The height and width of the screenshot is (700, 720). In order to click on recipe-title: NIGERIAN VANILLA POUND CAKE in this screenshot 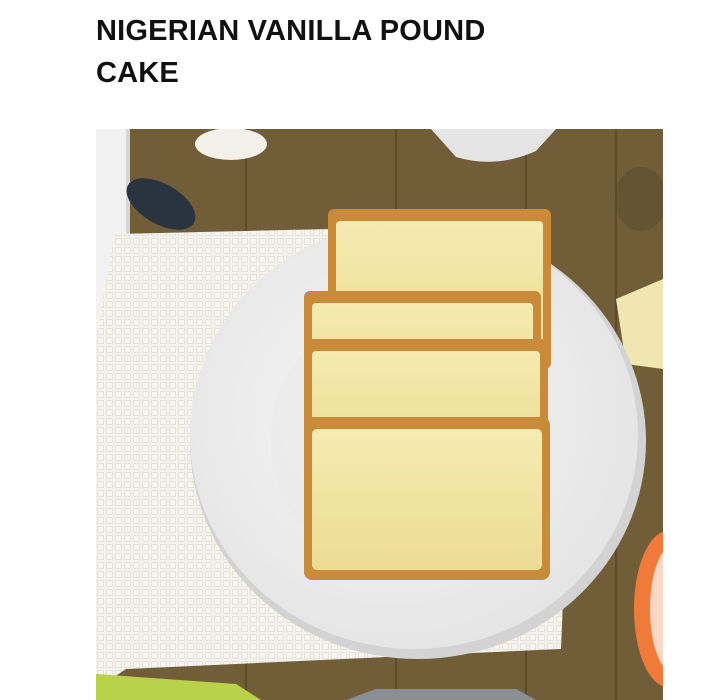, I will do `click(291, 52)`.